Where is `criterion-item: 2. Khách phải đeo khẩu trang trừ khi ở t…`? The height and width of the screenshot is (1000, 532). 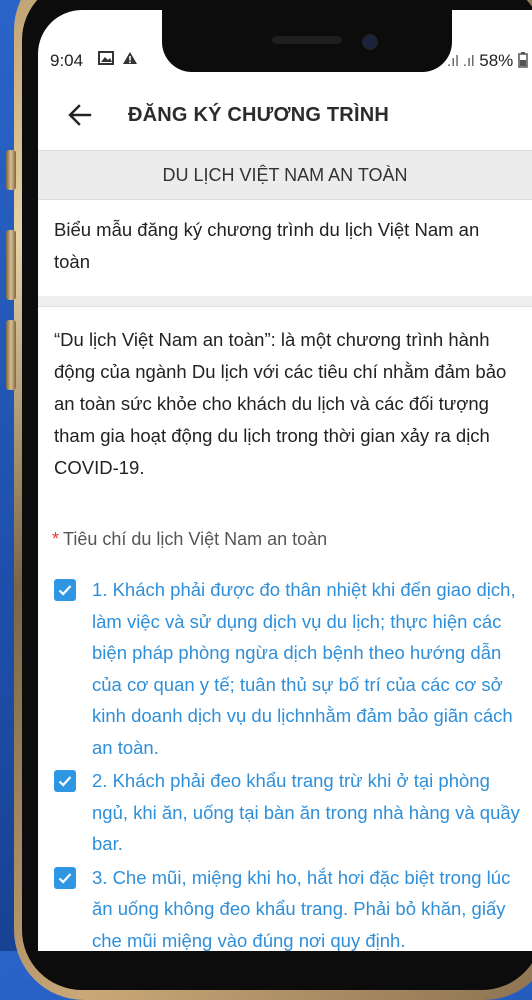
criterion-item: 2. Khách phải đeo khẩu trang trừ khi ở t… is located at coordinates (289, 812).